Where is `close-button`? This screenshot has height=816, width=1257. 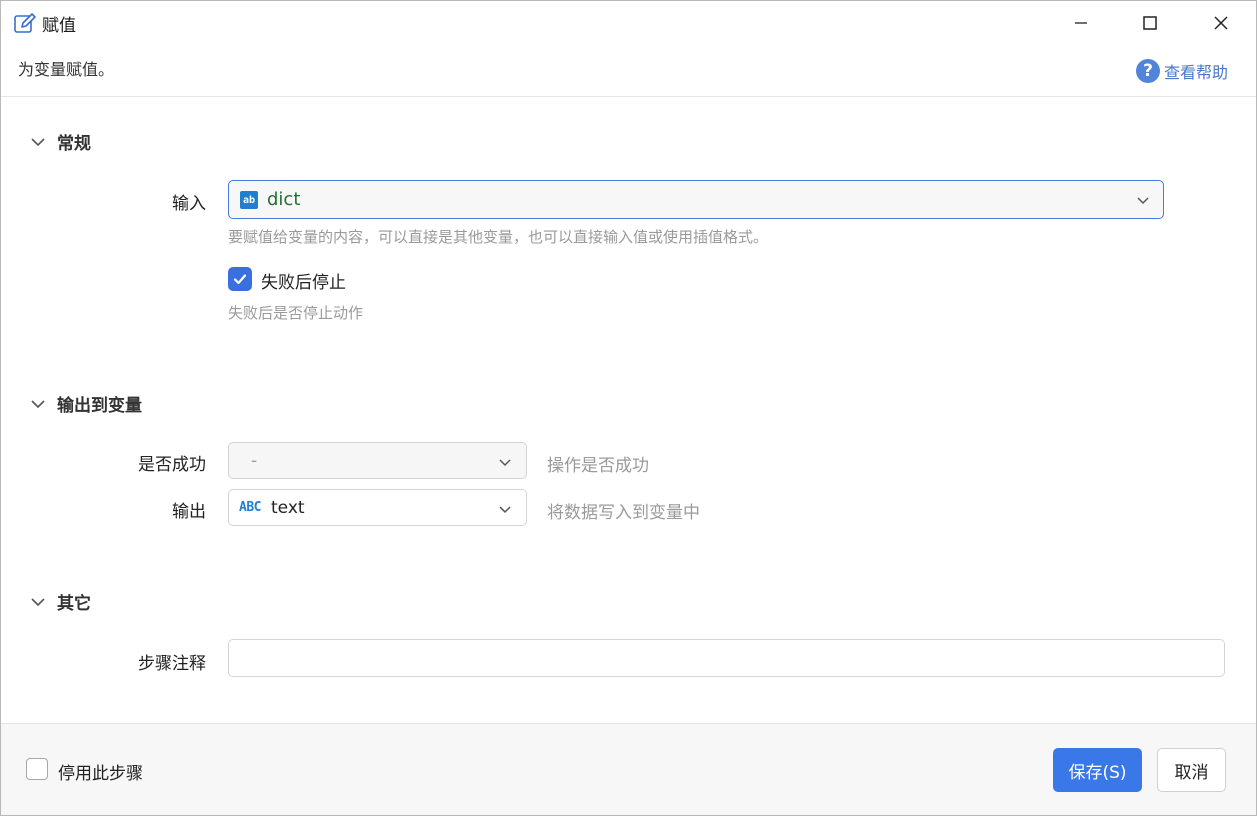
close-button is located at coordinates (1221, 23).